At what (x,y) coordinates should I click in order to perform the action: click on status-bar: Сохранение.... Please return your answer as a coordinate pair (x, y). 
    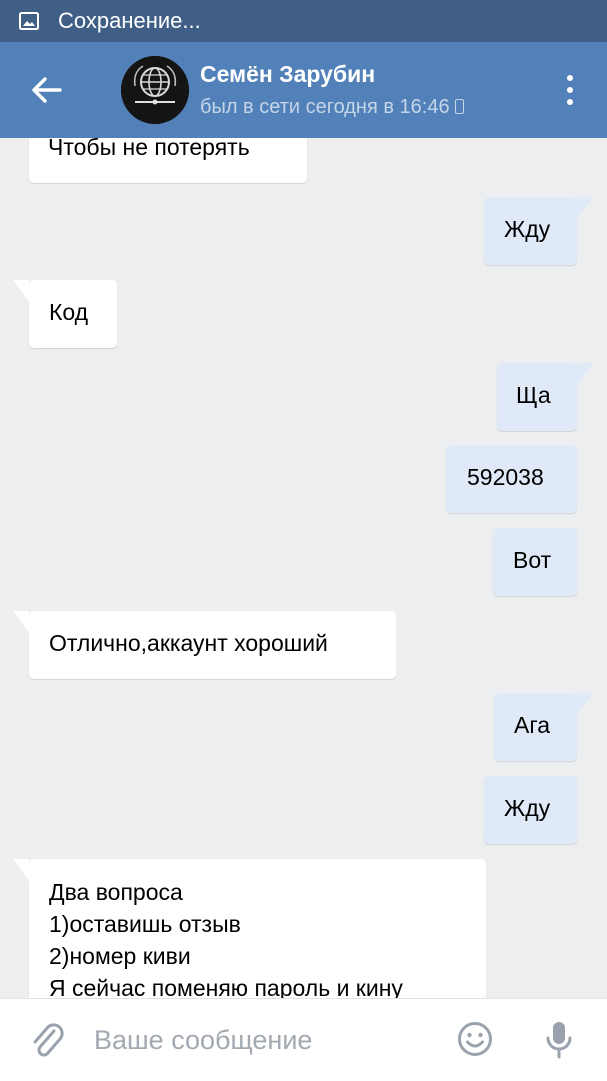
    Looking at the image, I should click on (303, 21).